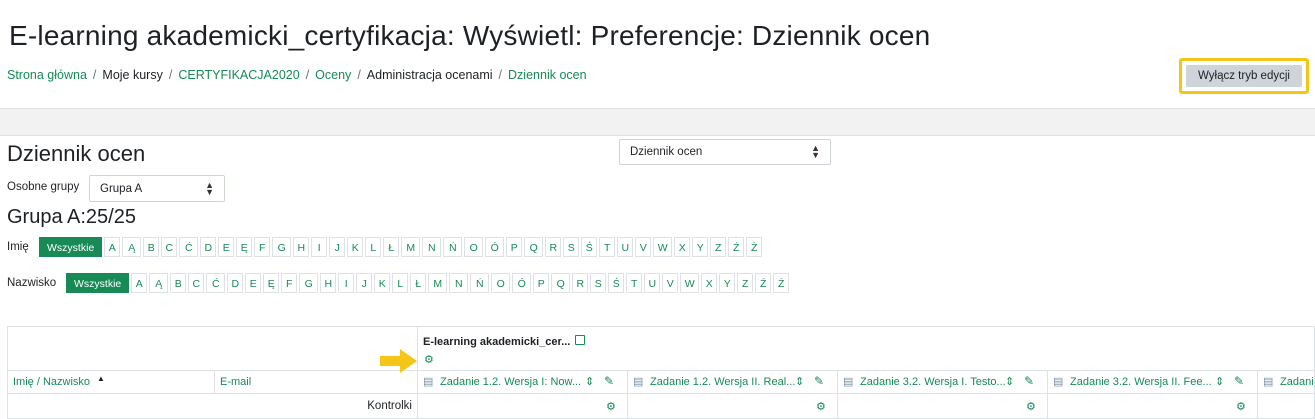  I want to click on last-name-letter-button: Z, so click(745, 283).